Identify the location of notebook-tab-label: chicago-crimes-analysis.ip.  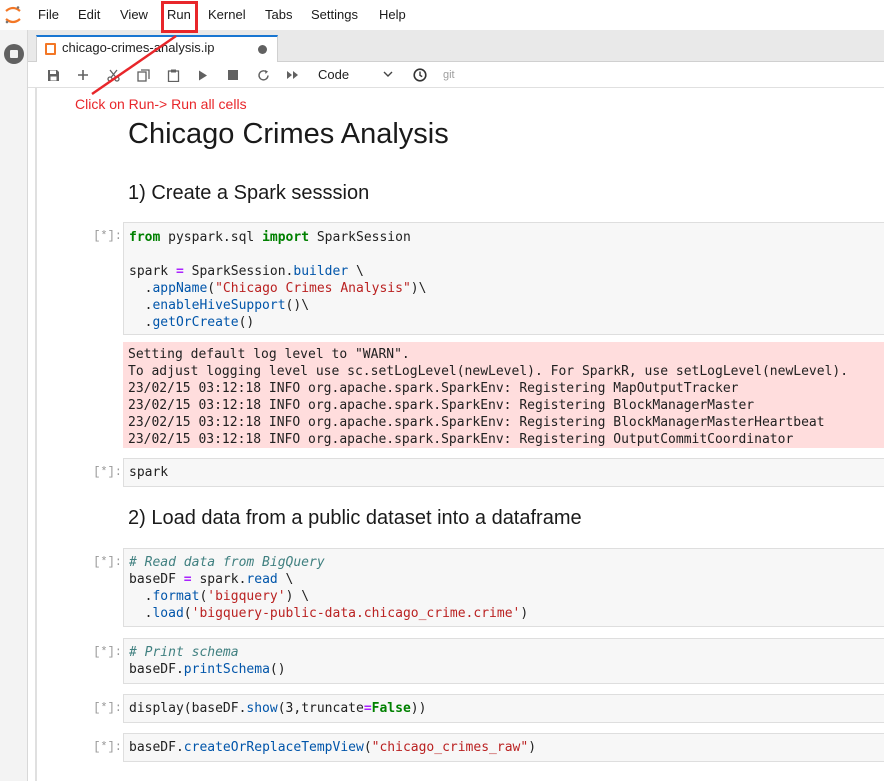
(138, 47).